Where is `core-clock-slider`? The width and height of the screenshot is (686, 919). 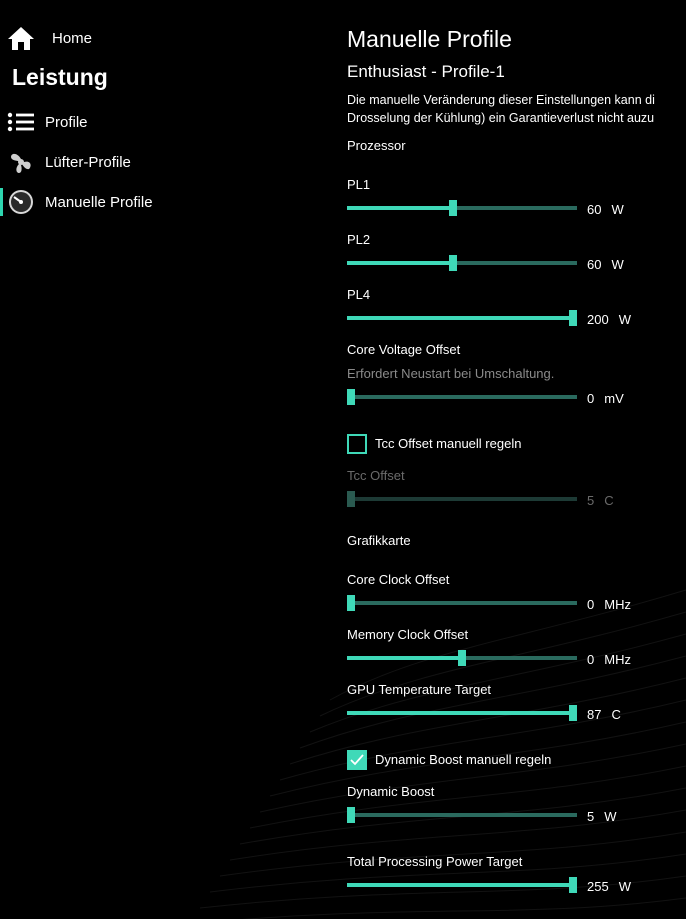
core-clock-slider is located at coordinates (462, 603).